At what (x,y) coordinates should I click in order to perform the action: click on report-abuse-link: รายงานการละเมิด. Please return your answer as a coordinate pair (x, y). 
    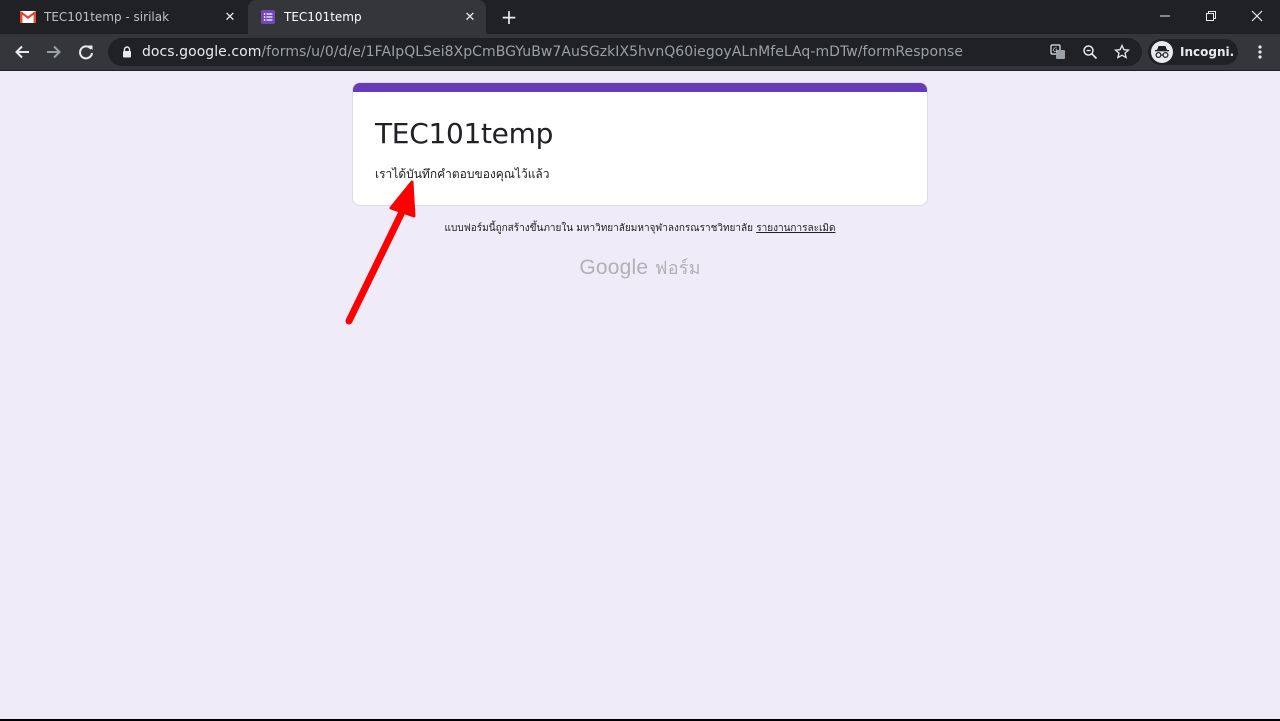
    Looking at the image, I should click on (795, 228).